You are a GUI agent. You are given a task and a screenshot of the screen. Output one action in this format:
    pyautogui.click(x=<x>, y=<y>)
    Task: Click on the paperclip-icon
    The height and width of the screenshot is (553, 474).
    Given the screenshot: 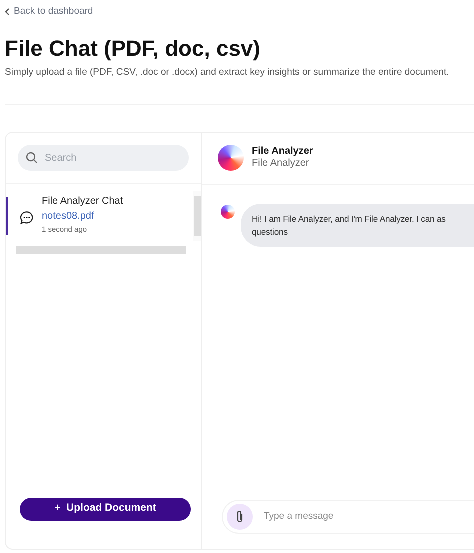 What is the action you would take?
    pyautogui.click(x=240, y=517)
    